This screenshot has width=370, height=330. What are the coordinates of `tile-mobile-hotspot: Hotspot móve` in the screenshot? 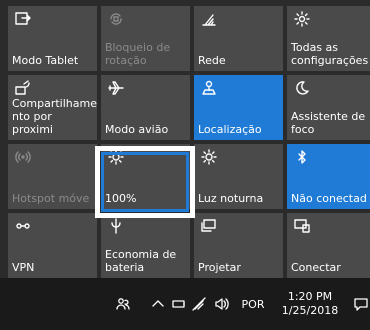 It's located at (52, 176).